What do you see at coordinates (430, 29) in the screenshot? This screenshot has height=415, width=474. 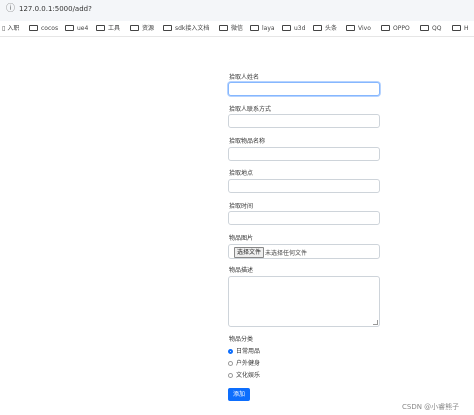 I see `bookmark-item: QQ` at bounding box center [430, 29].